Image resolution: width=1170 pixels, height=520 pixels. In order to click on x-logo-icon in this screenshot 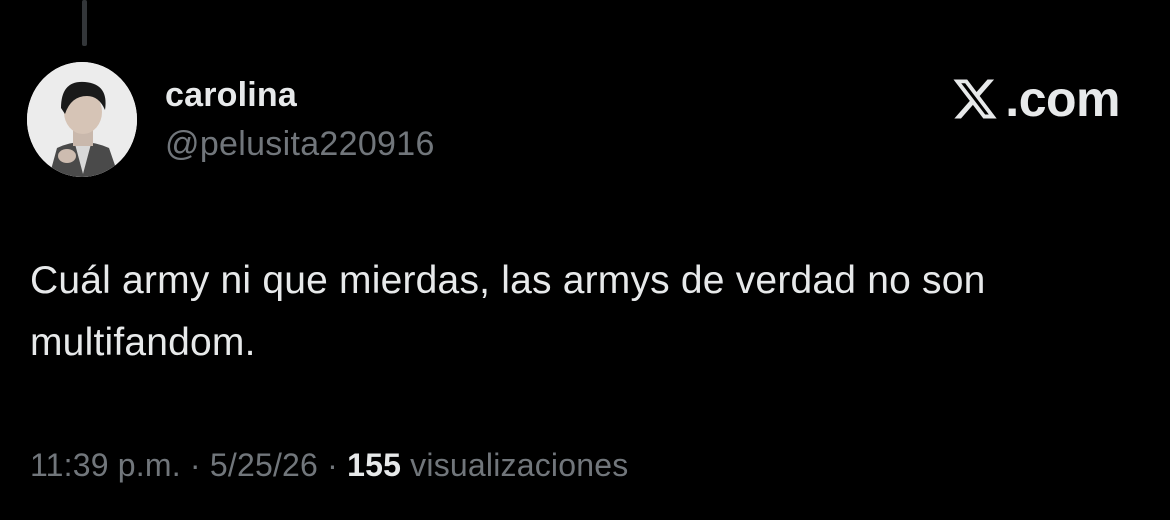, I will do `click(975, 99)`.